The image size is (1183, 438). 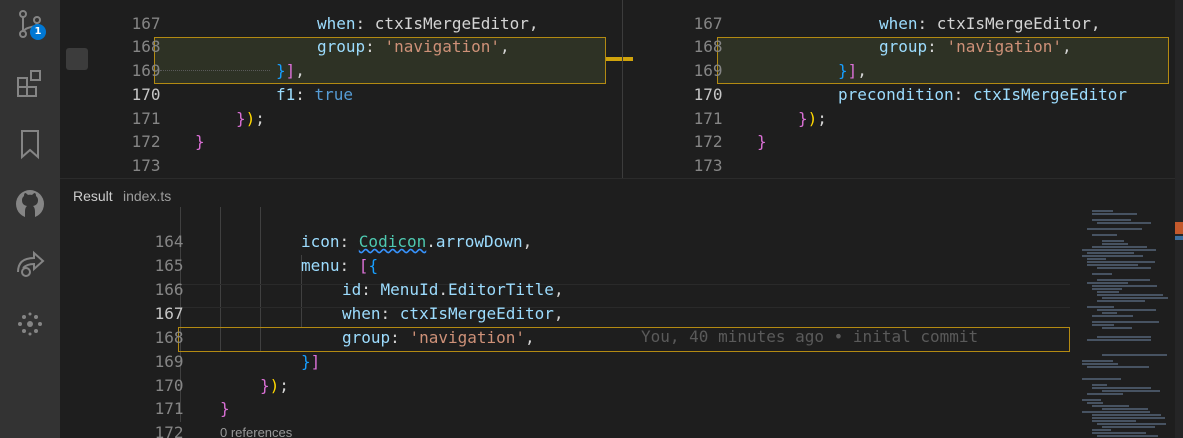 What do you see at coordinates (93, 196) in the screenshot?
I see `result-title: Result` at bounding box center [93, 196].